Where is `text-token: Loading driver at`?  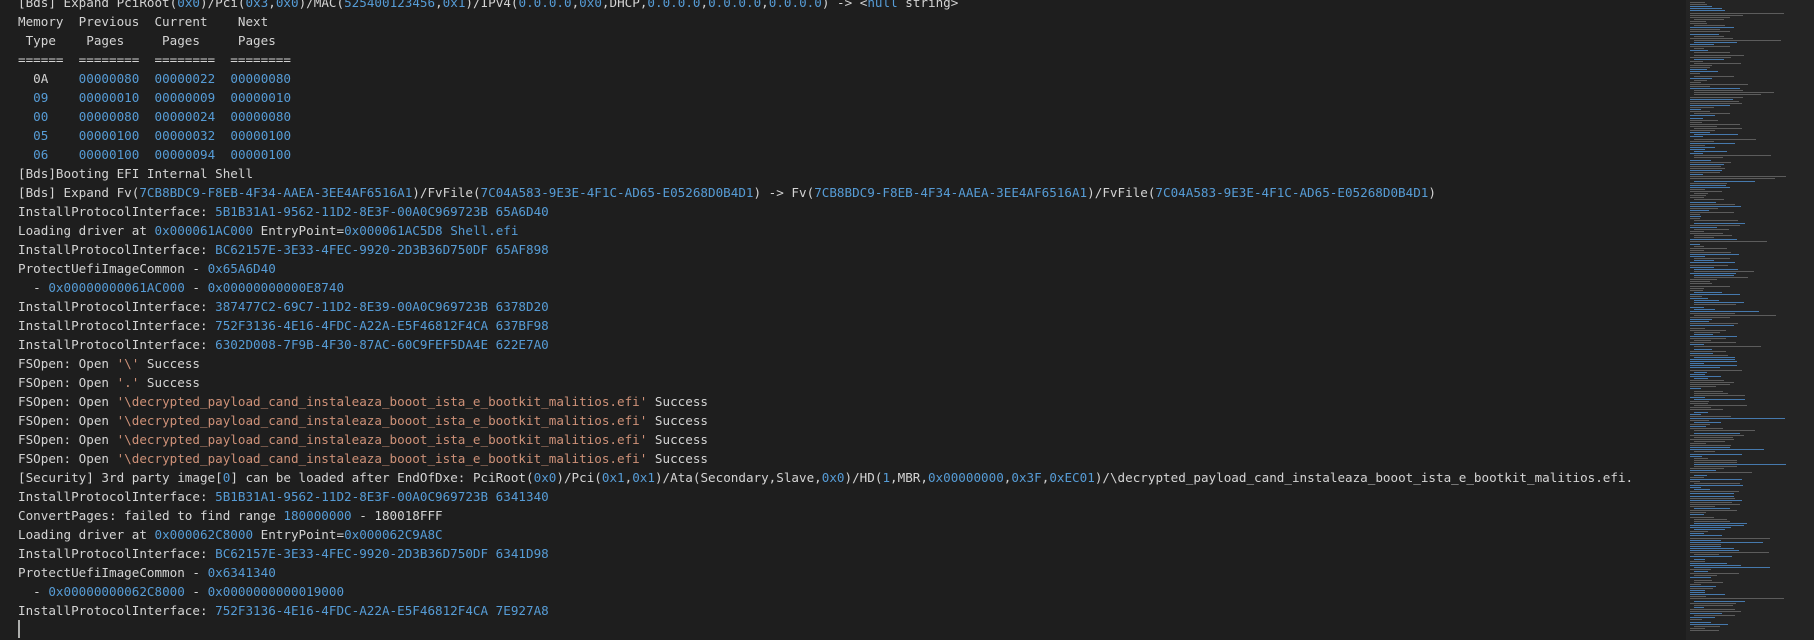 text-token: Loading driver at is located at coordinates (86, 534).